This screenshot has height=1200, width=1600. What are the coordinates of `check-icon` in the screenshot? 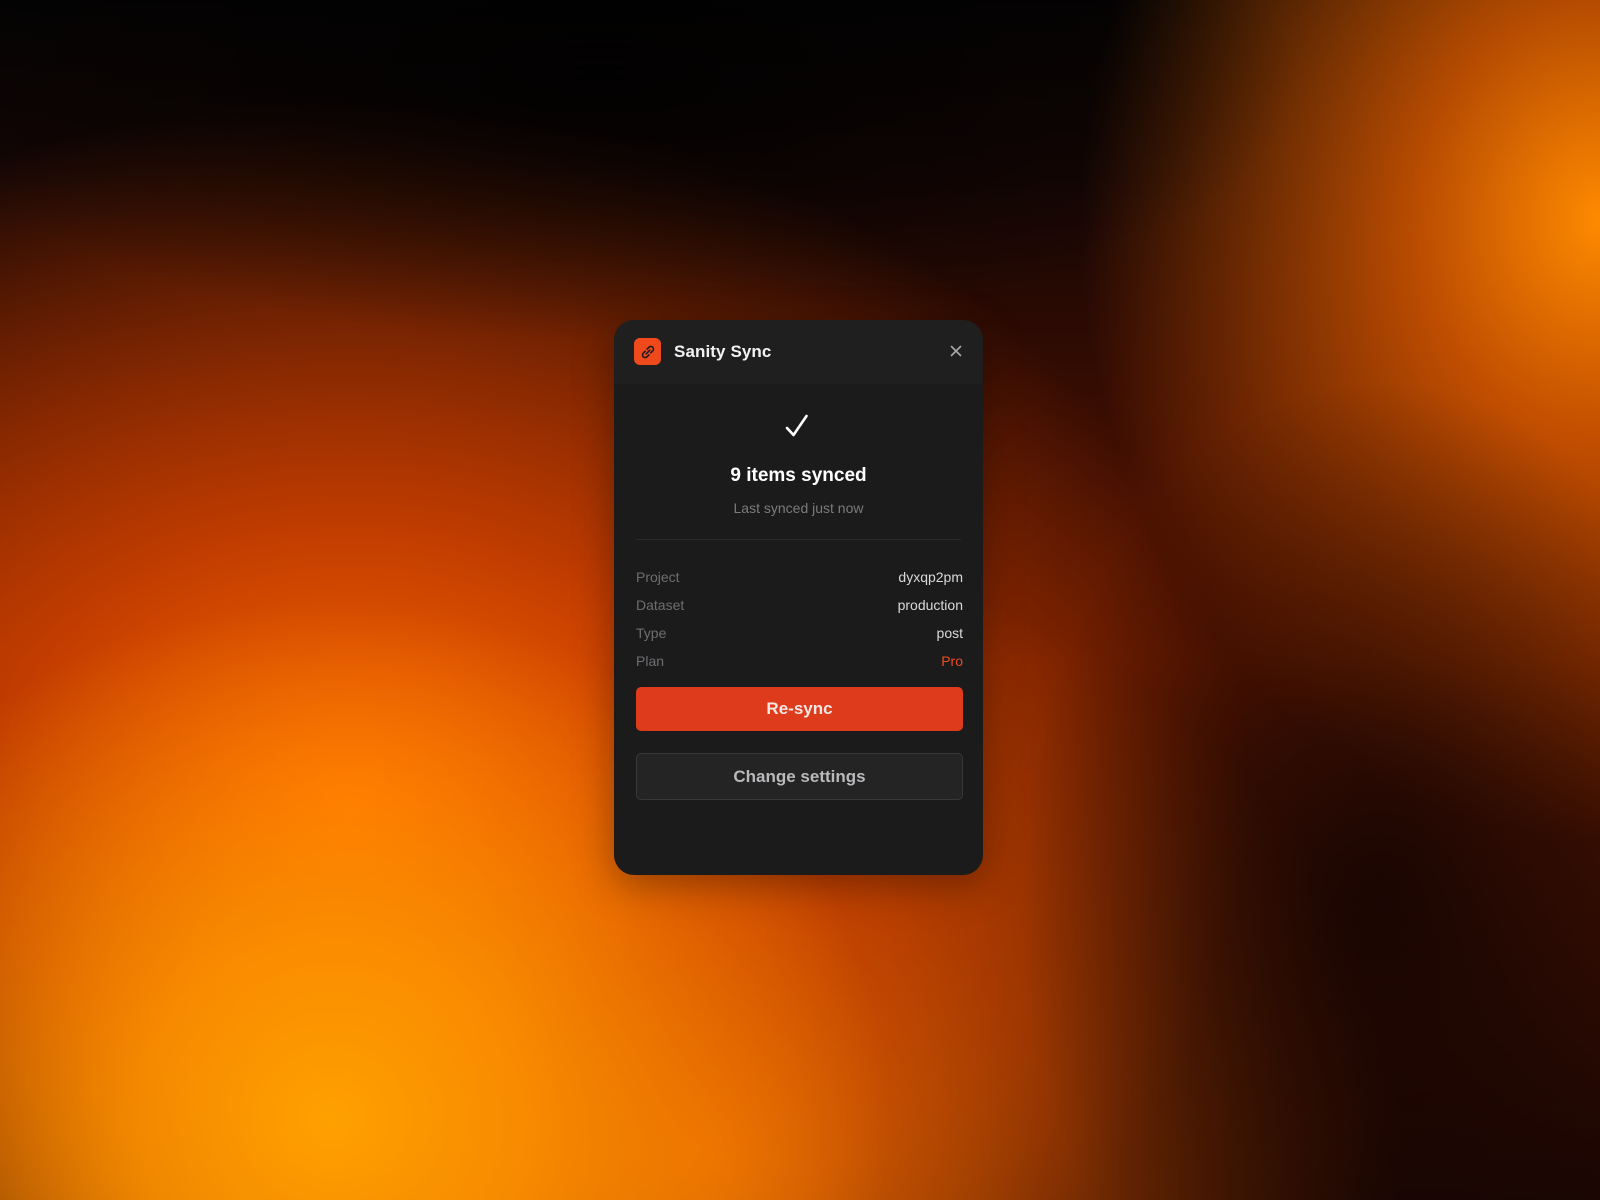 It's located at (796, 425).